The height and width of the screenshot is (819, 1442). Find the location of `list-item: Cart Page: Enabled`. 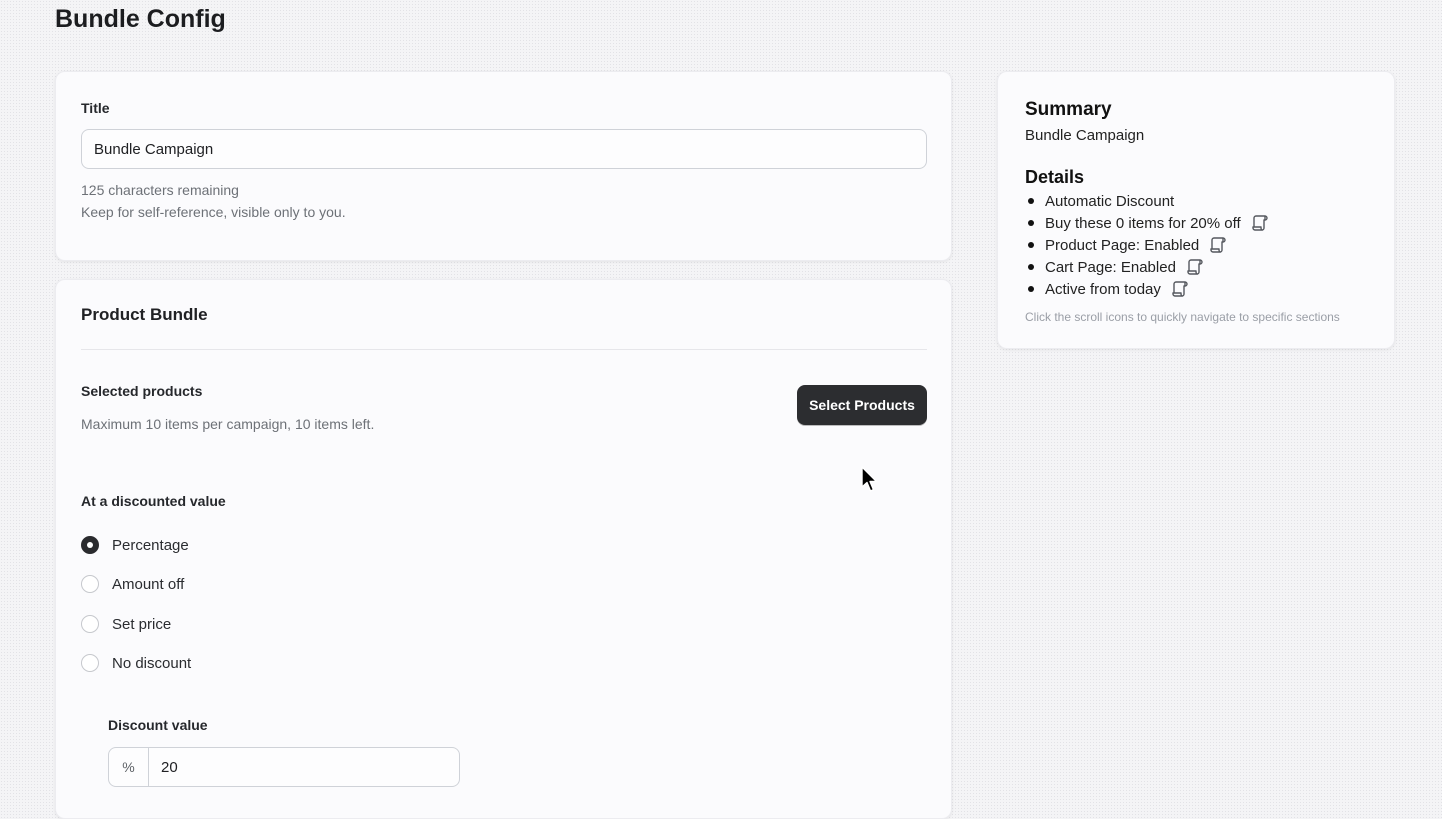

list-item: Cart Page: Enabled is located at coordinates (1147, 267).